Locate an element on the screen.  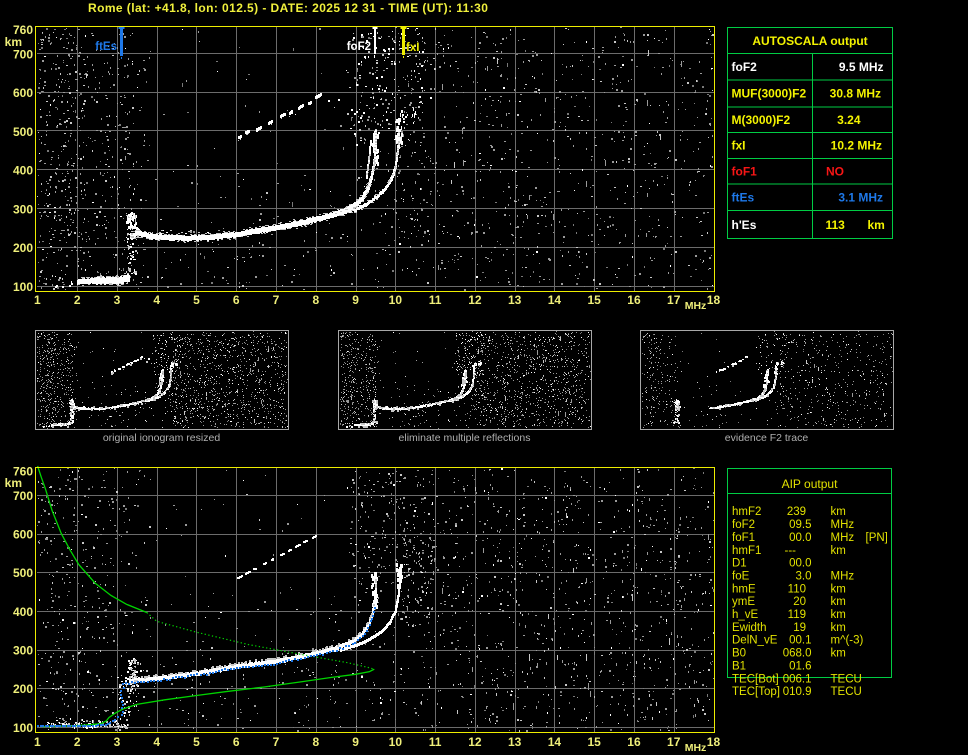
svg-text: 15 is located at coordinates (595, 742).